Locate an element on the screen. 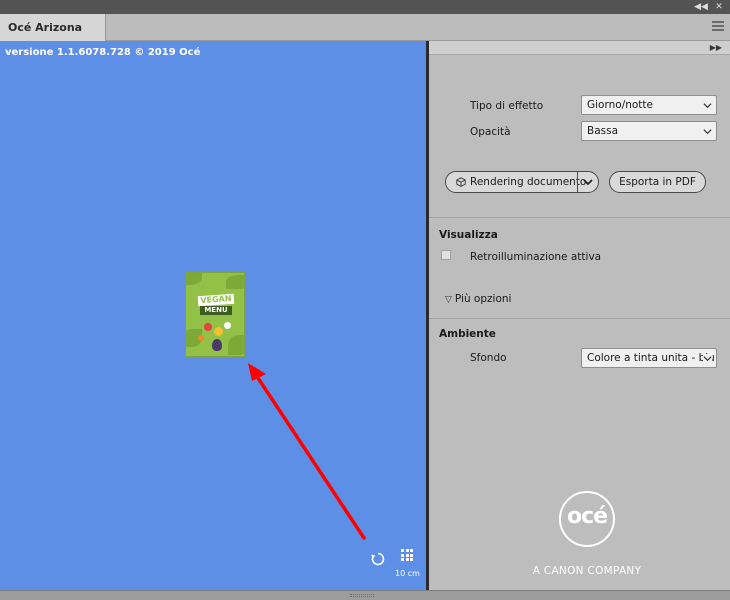 This screenshot has height=600, width=730. triangle-down-icon: ▽ is located at coordinates (448, 300).